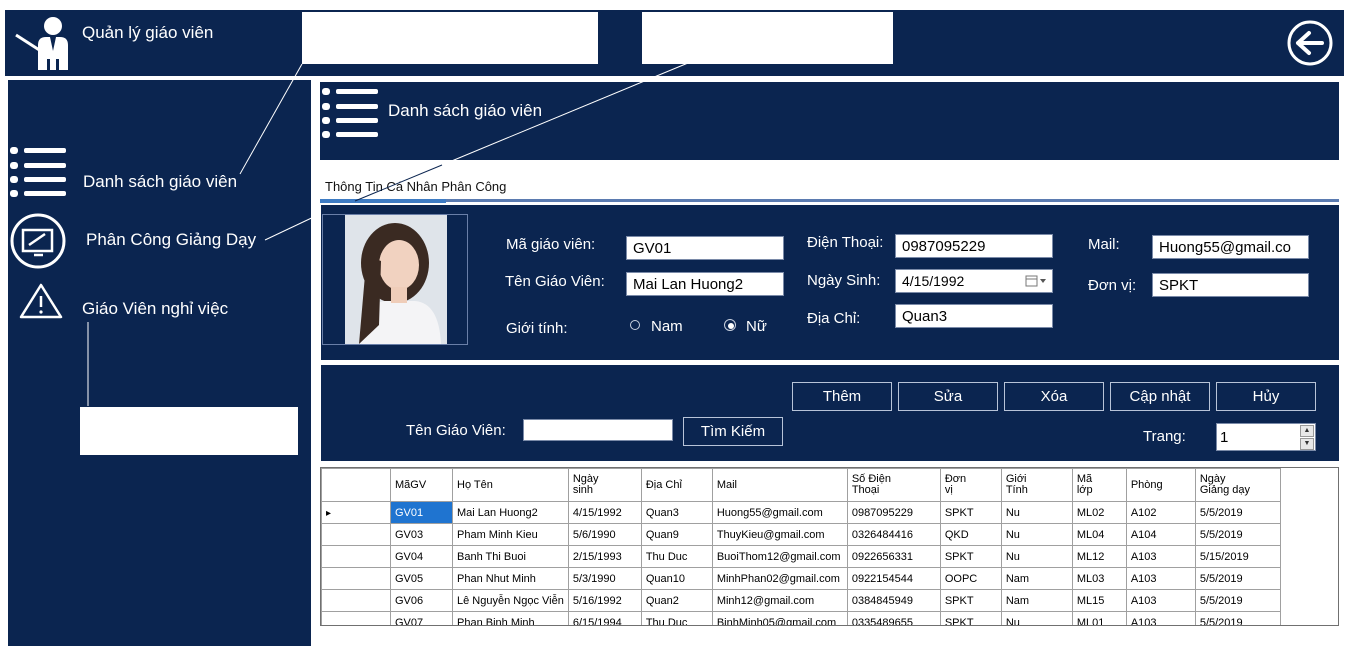 The height and width of the screenshot is (651, 1349). What do you see at coordinates (1099, 556) in the screenshot?
I see `cell-ma-lop: ML12` at bounding box center [1099, 556].